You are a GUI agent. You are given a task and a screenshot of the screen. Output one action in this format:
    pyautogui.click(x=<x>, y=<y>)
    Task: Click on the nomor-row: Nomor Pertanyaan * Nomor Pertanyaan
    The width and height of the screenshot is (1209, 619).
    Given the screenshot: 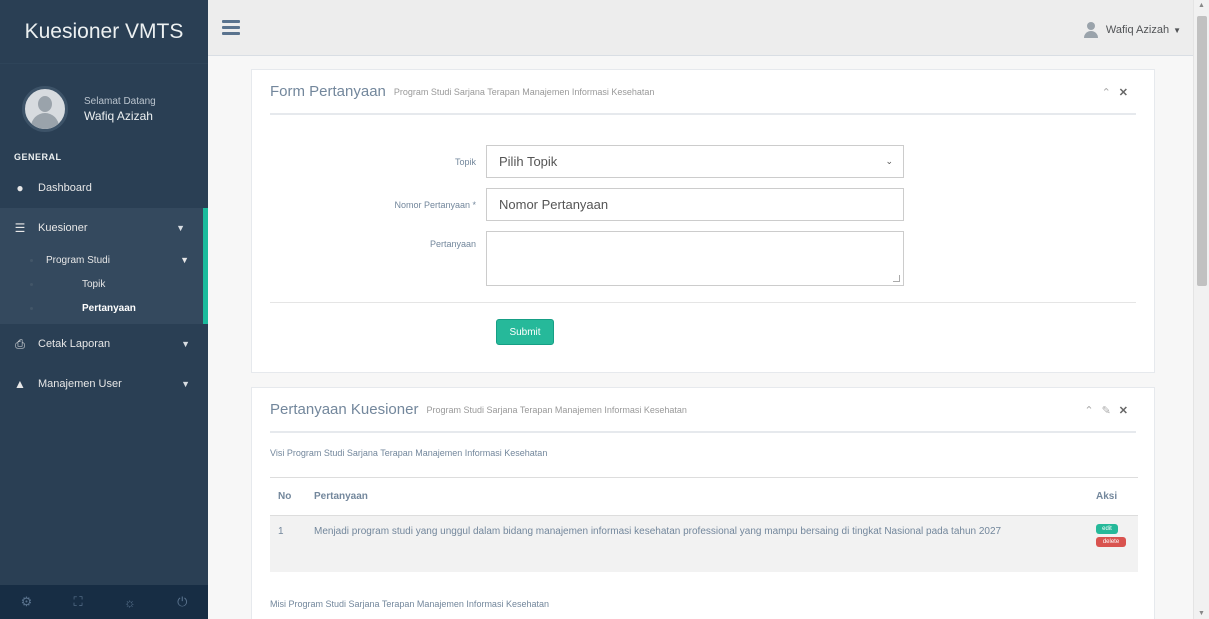 What is the action you would take?
    pyautogui.click(x=578, y=204)
    